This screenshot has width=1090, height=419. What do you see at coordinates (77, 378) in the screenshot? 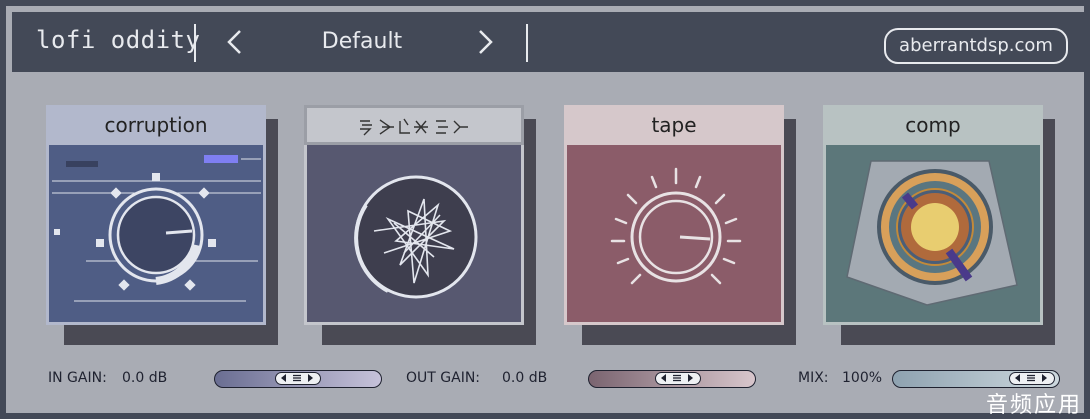
I see `in-gain-label: IN GAIN:` at bounding box center [77, 378].